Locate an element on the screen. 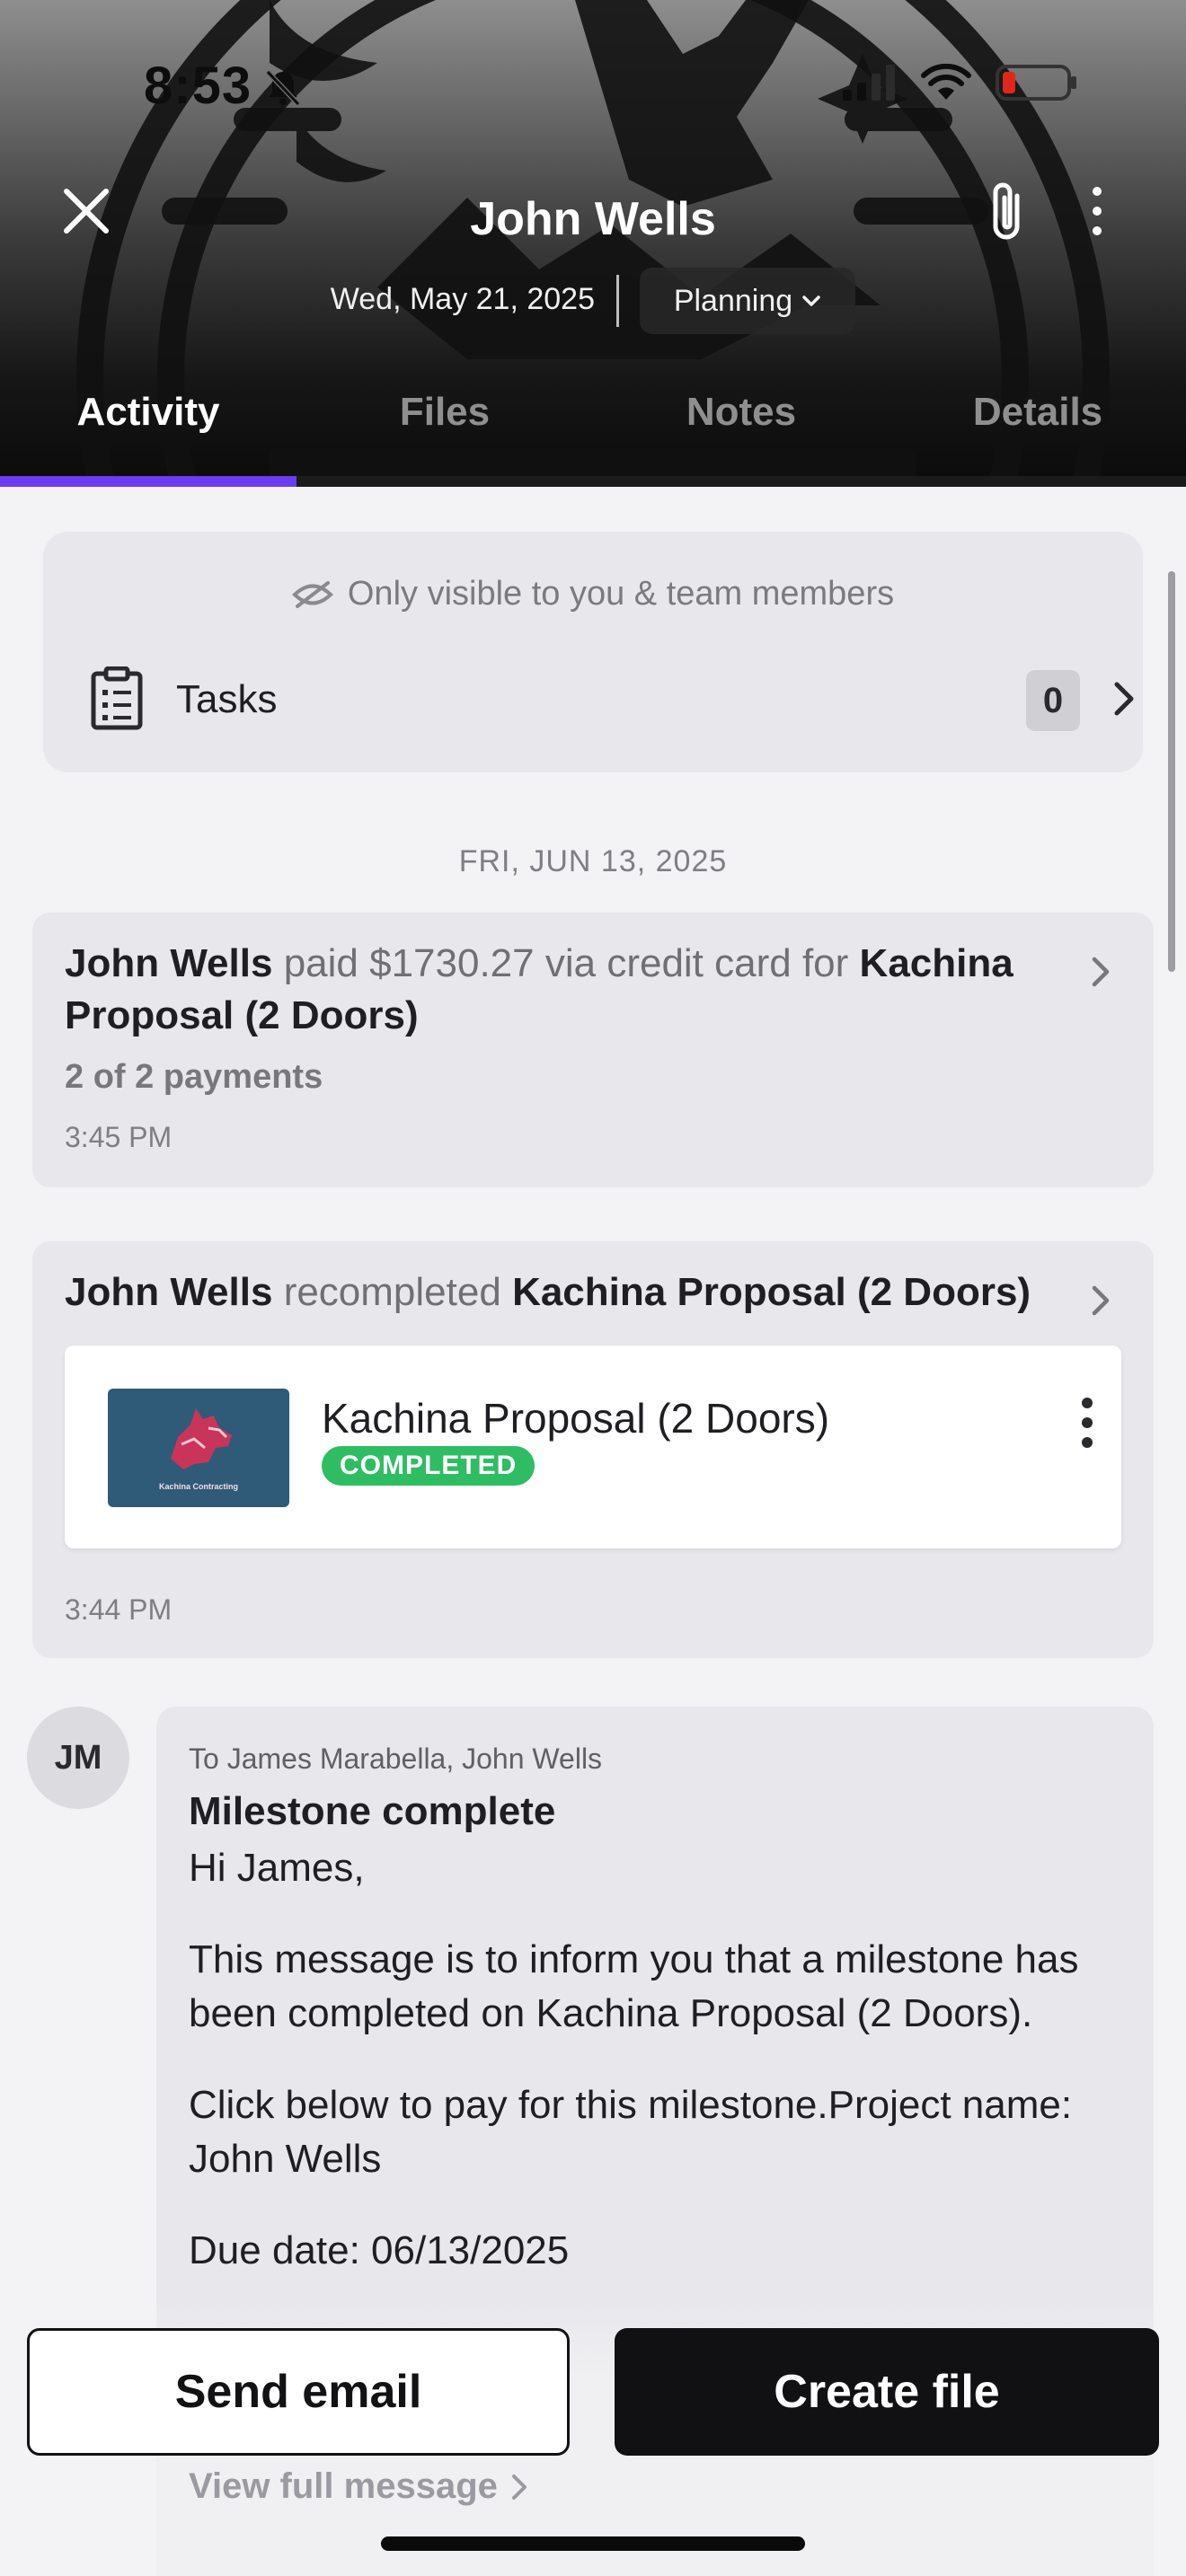  wifi-icon is located at coordinates (946, 82).